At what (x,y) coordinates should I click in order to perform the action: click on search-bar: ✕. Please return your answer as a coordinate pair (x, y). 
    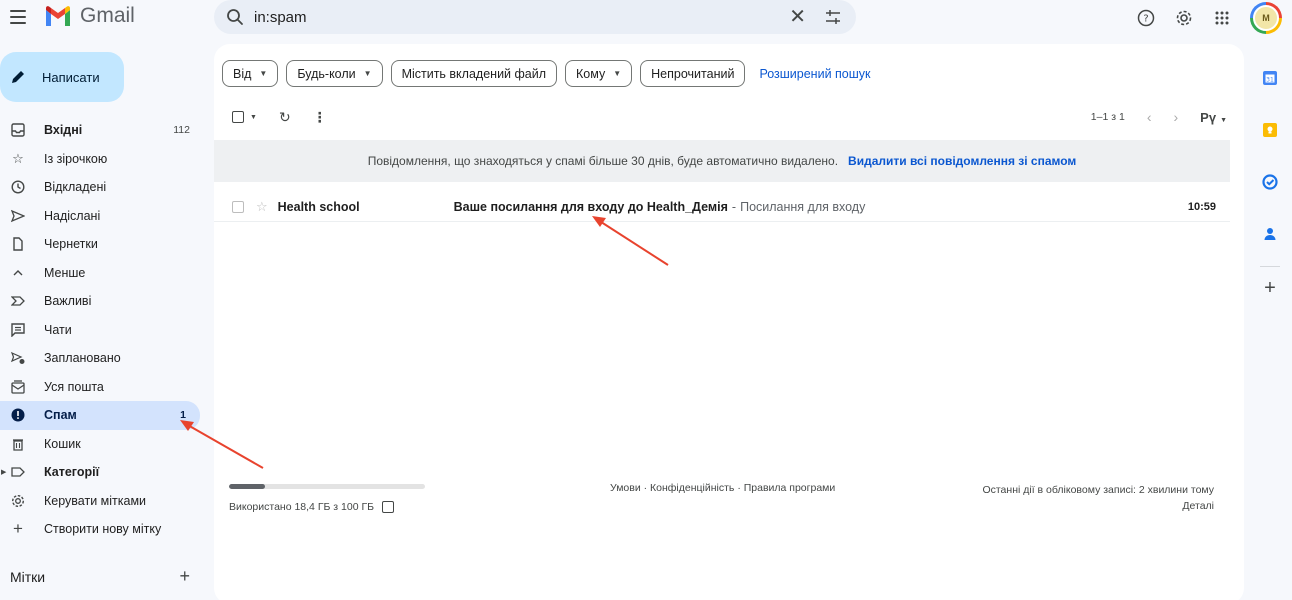
    Looking at the image, I should click on (535, 17).